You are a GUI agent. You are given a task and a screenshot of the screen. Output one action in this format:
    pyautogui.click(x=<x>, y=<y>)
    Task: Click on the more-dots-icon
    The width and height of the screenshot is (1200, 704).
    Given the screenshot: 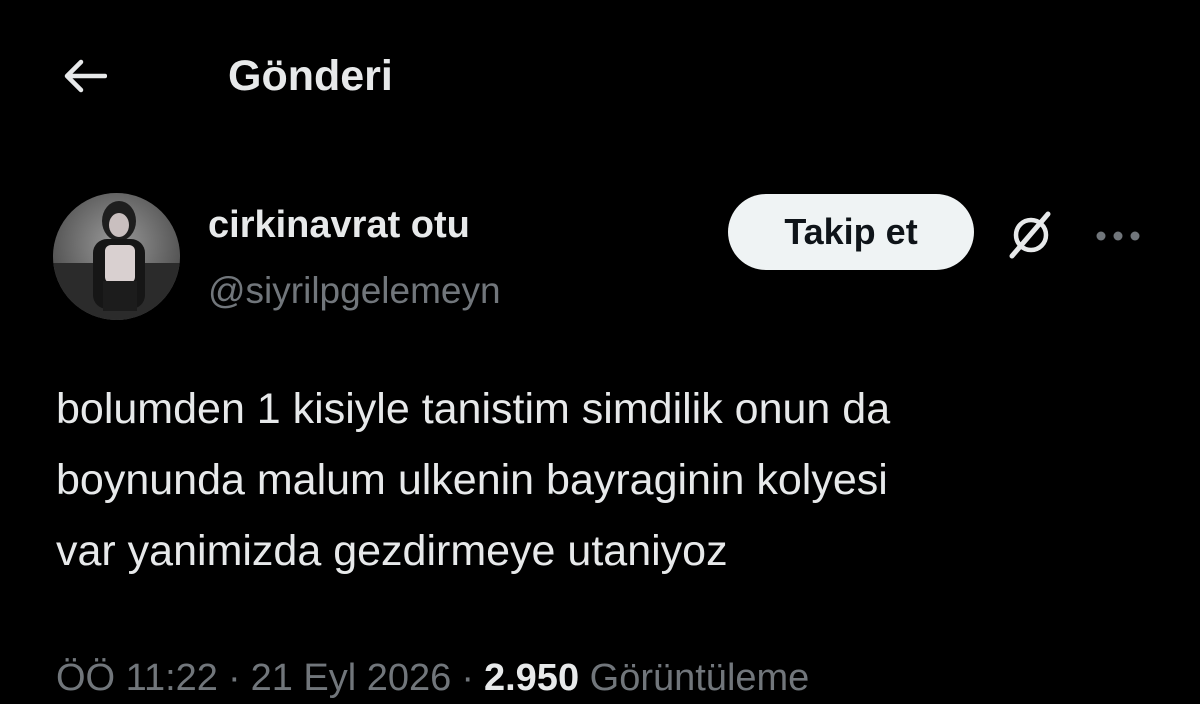 What is the action you would take?
    pyautogui.click(x=1118, y=236)
    